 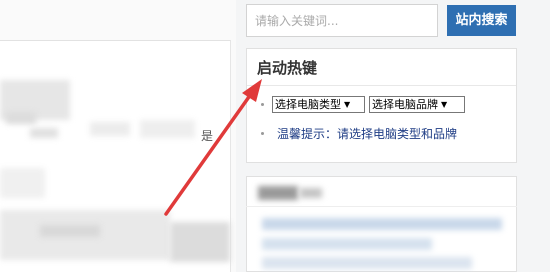 I want to click on article-text-fragment: 是, so click(x=207, y=136).